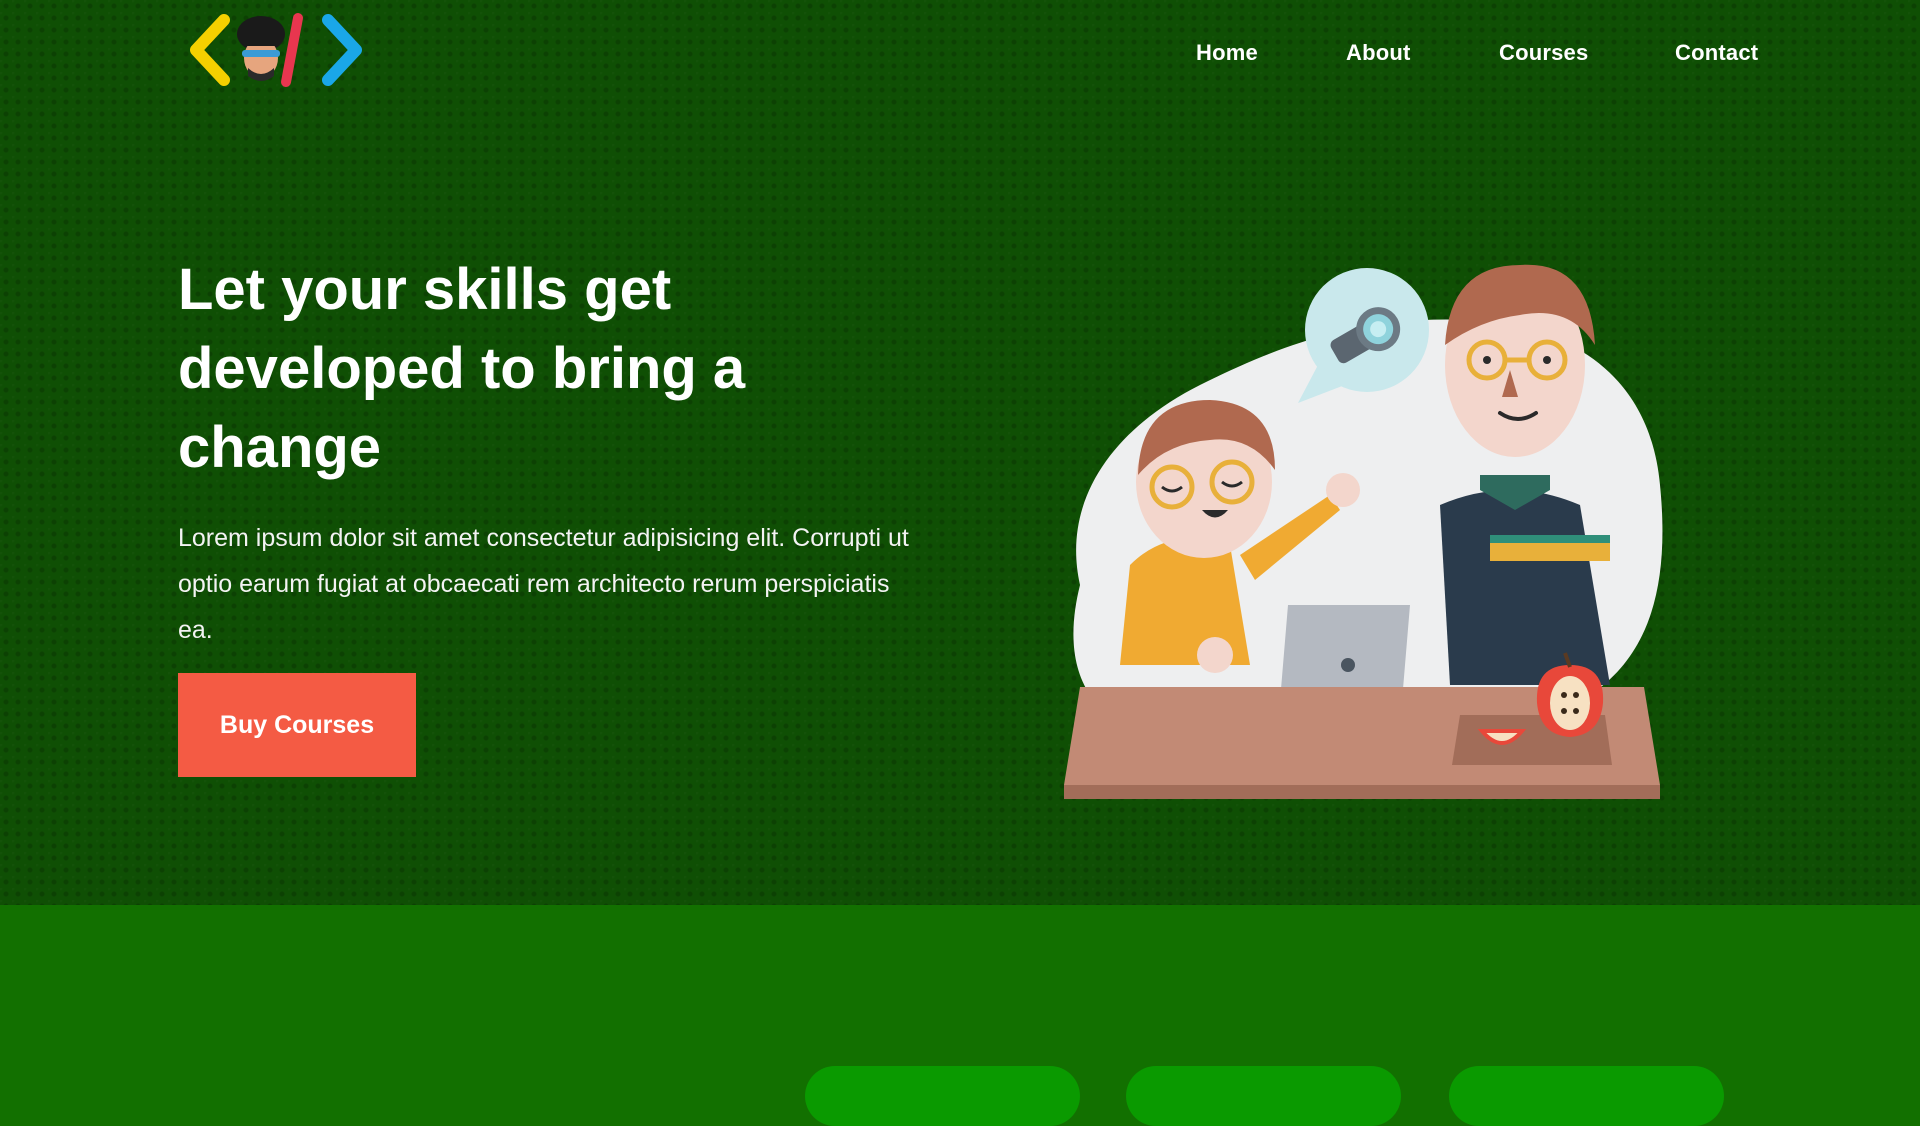 This screenshot has height=1126, width=1920. Describe the element at coordinates (1363, 531) in the screenshot. I see `learning-illustration` at that location.